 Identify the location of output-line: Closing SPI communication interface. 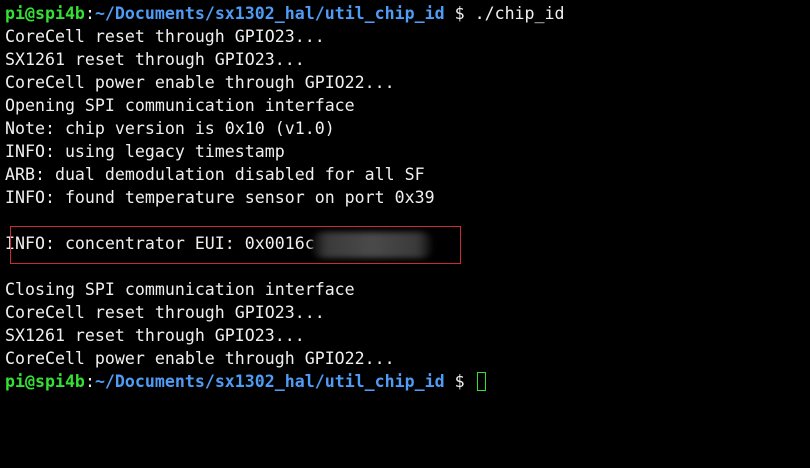
(180, 289).